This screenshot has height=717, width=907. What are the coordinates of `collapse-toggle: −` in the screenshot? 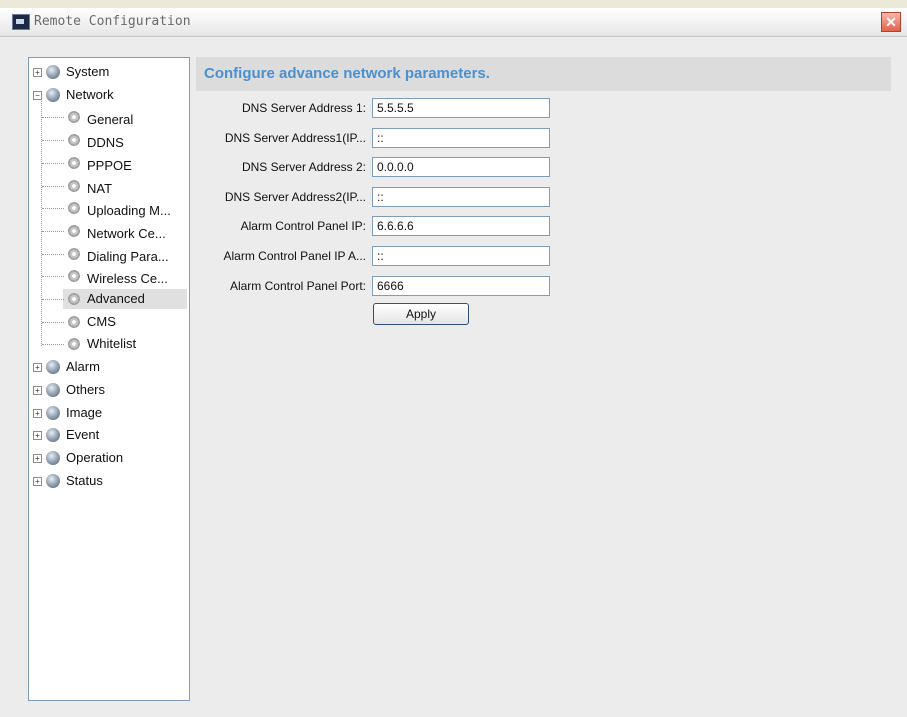 It's located at (37, 95).